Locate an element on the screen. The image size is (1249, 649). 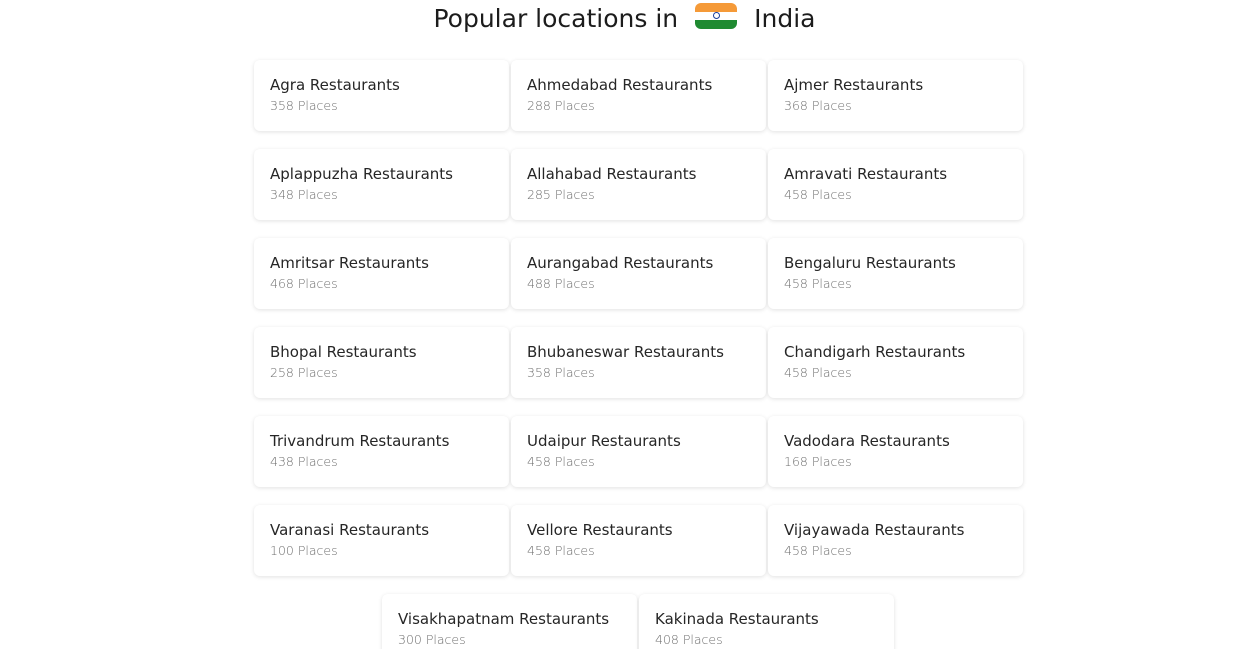
location-card-bengaluru: Bengaluru Restaurants 458 Places is located at coordinates (895, 273).